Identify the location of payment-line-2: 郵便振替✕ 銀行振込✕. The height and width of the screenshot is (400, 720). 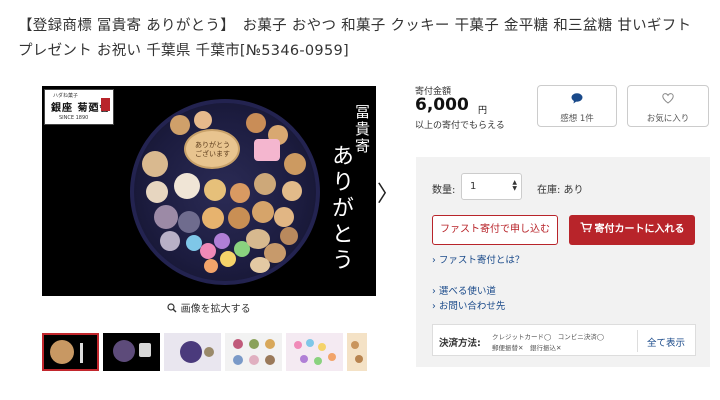
(527, 348).